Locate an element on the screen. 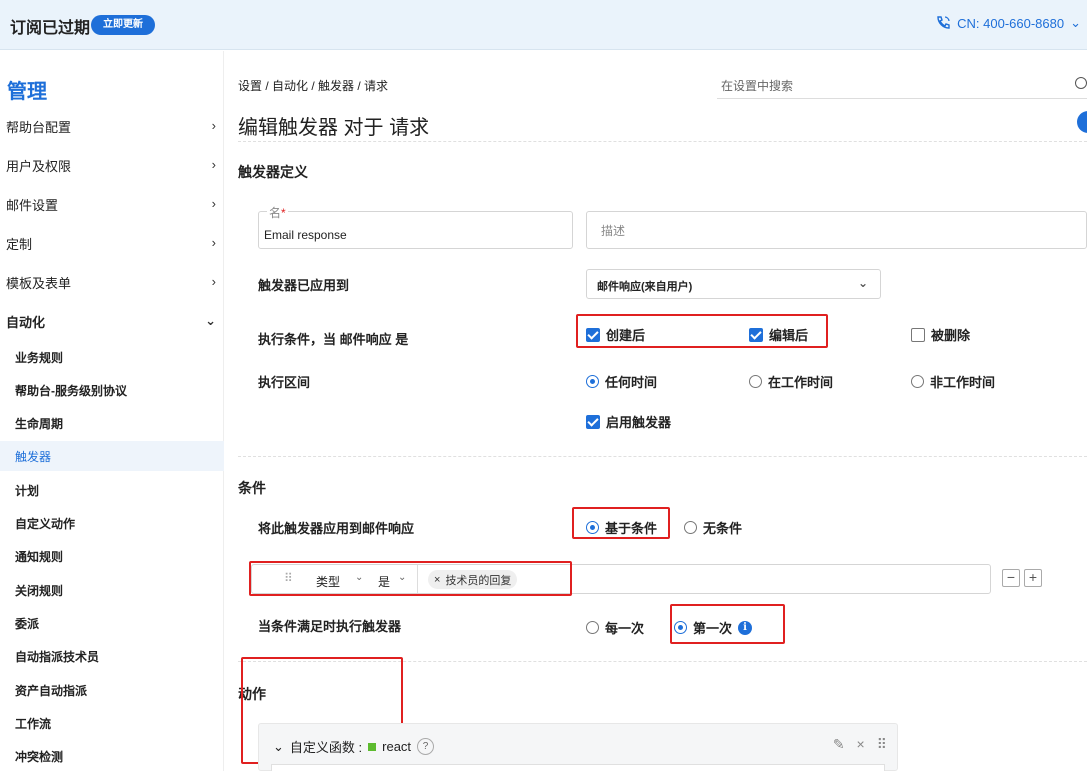  sidebar-item-customization: 定制 › is located at coordinates (112, 243).